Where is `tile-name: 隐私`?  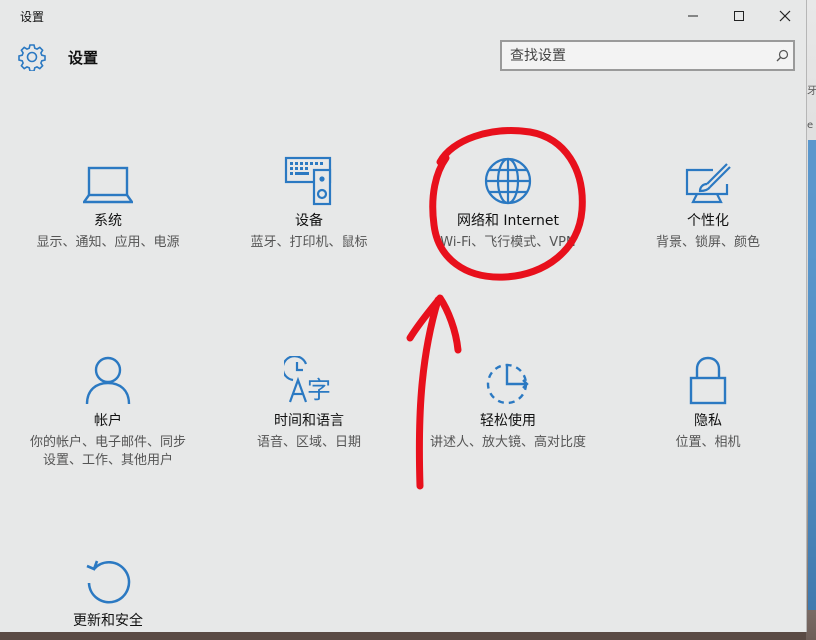
tile-name: 隐私 is located at coordinates (708, 421).